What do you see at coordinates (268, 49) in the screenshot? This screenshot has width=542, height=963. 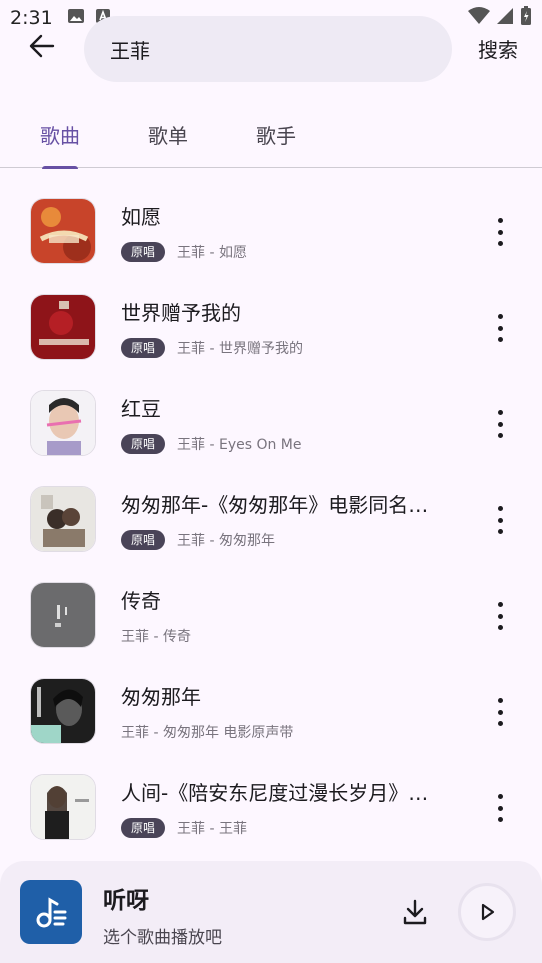 I see `search-input: 王菲` at bounding box center [268, 49].